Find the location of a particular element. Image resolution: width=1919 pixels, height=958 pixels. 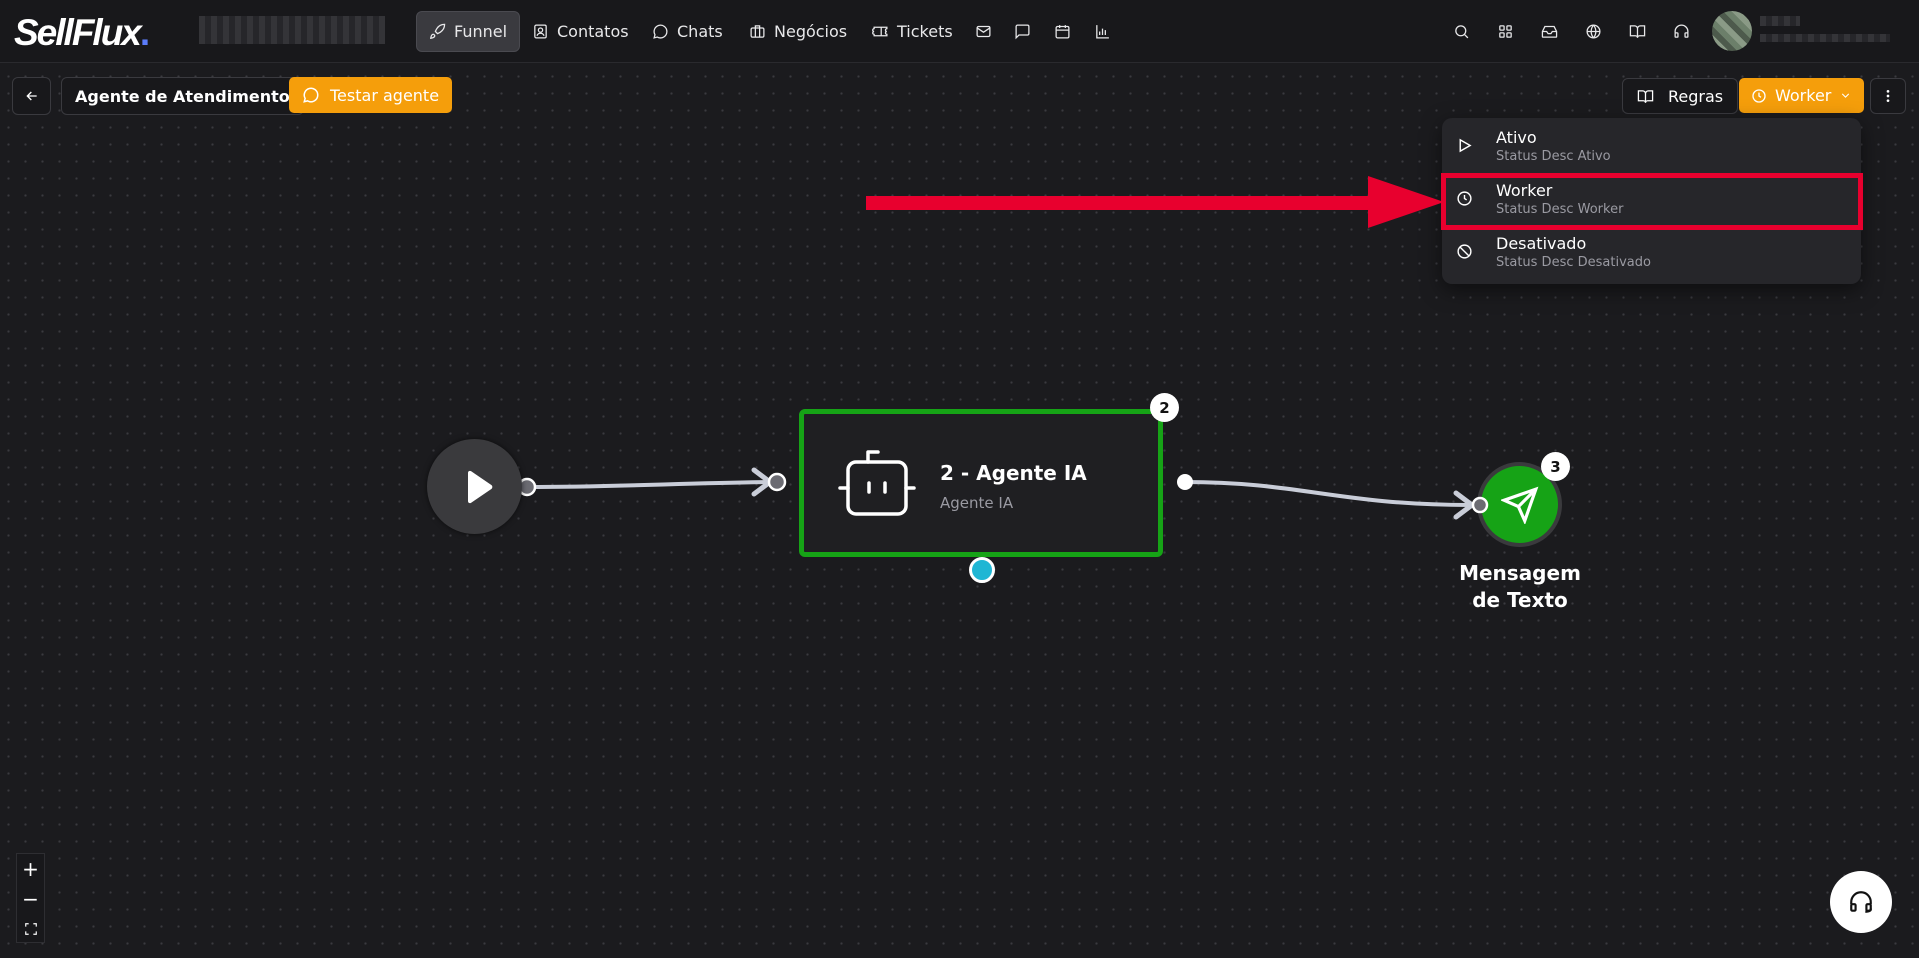

headset-icon is located at coordinates (1861, 902).